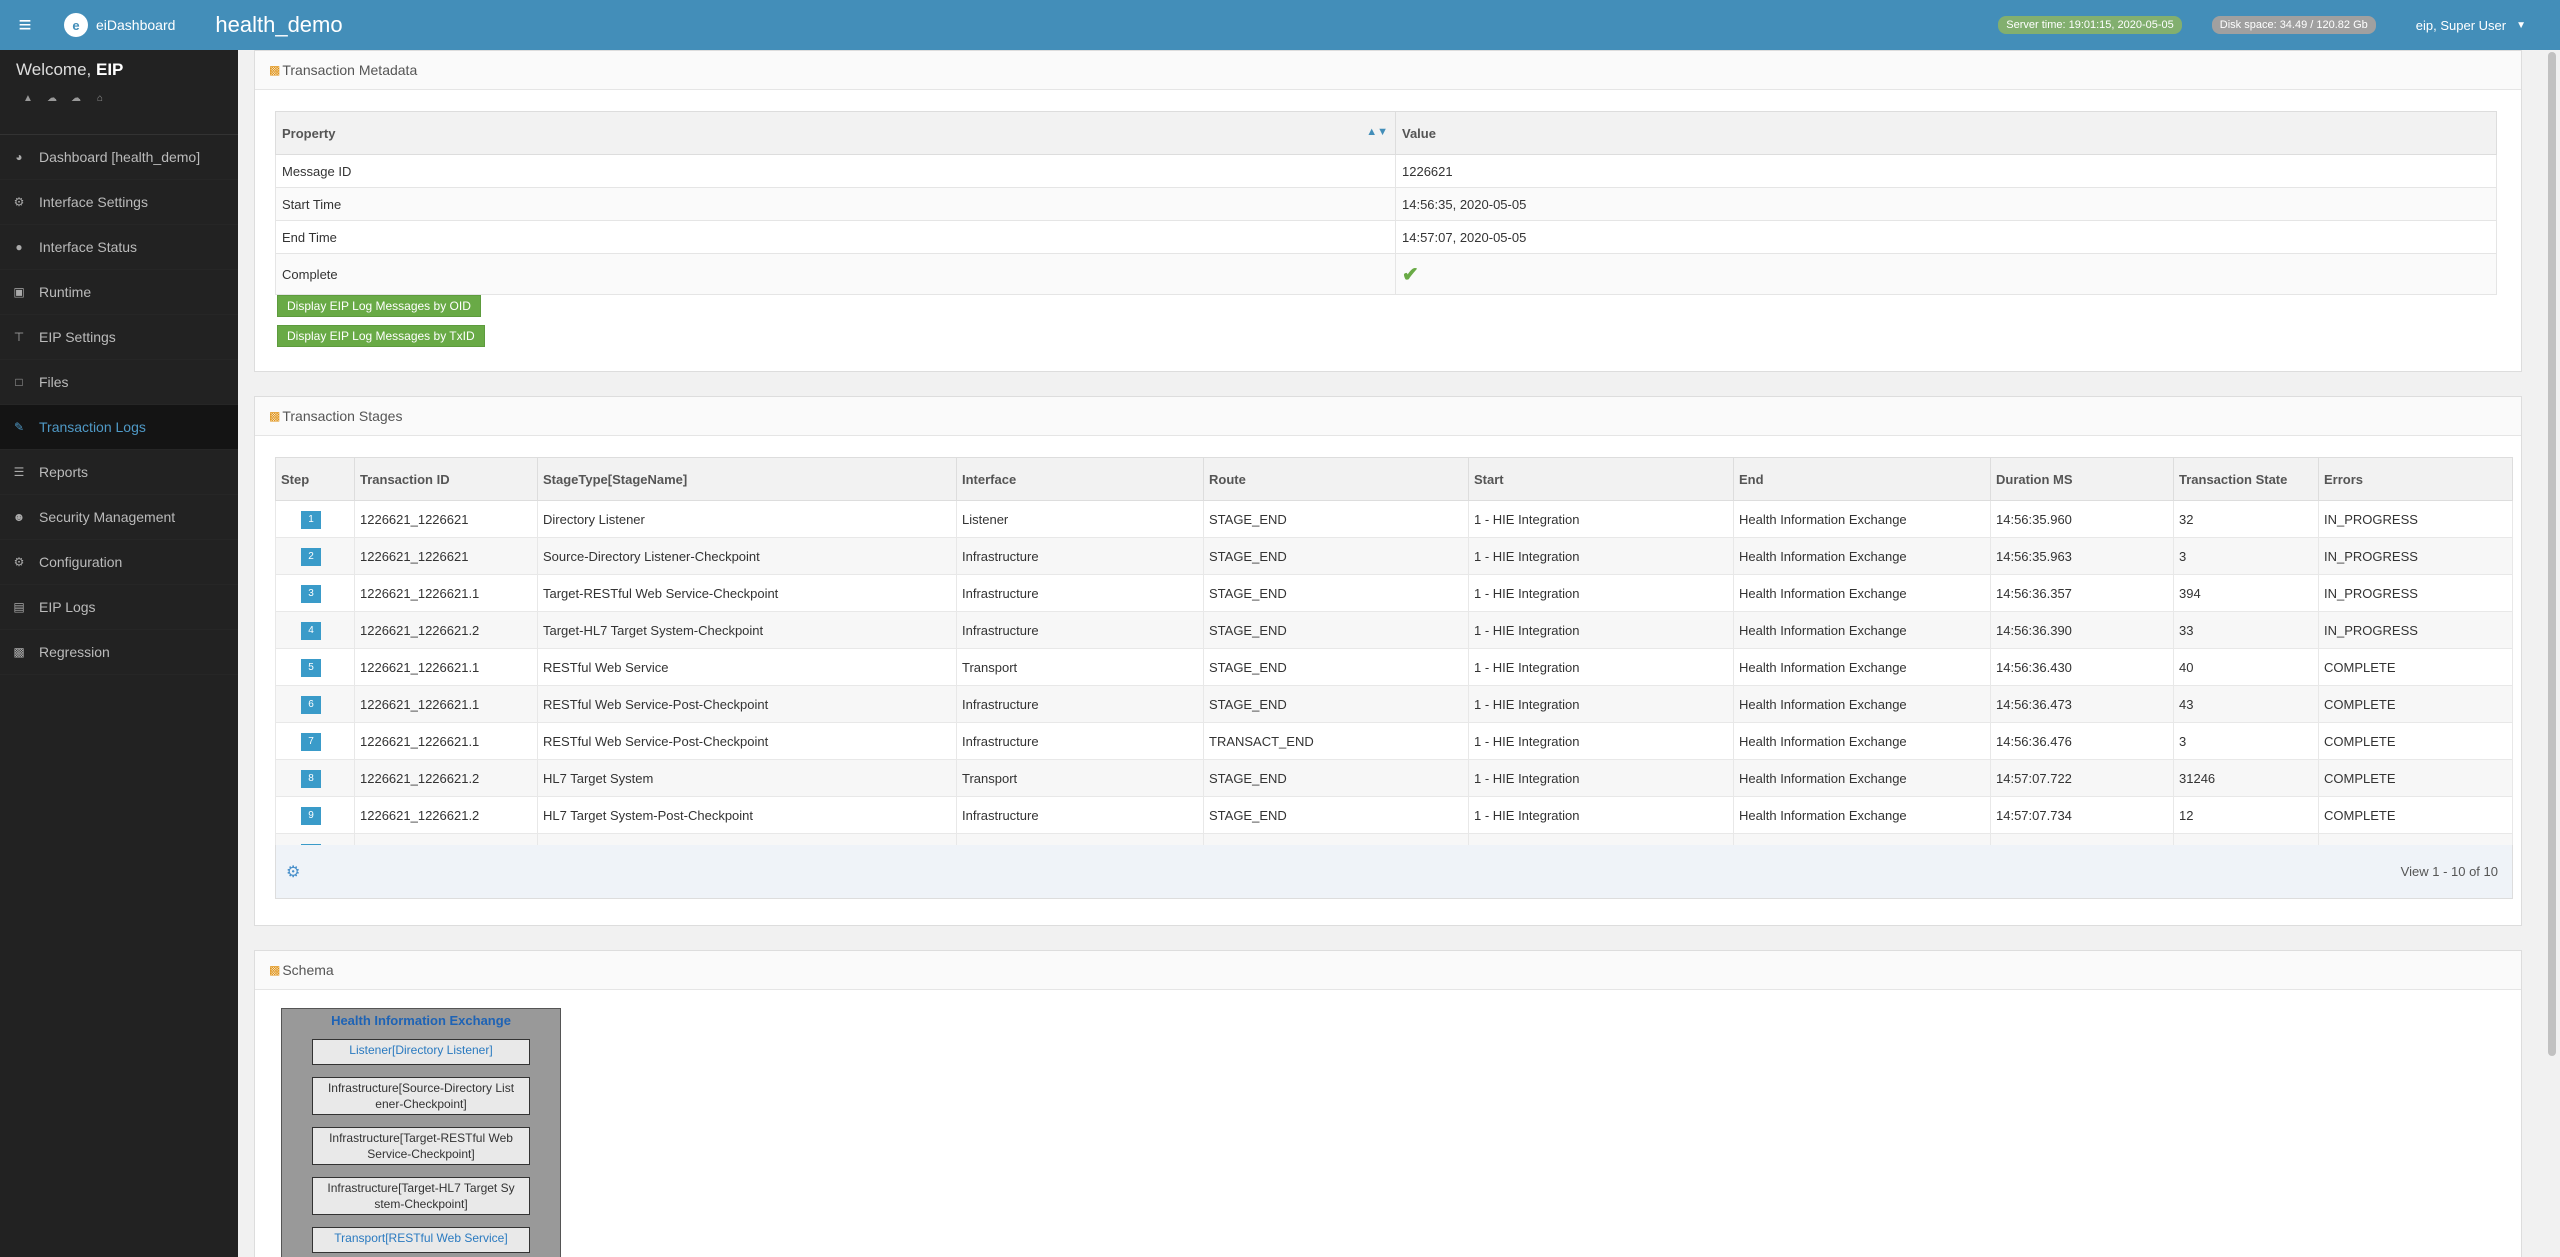 This screenshot has height=1257, width=2560. I want to click on column-header-value: Value, so click(1946, 133).